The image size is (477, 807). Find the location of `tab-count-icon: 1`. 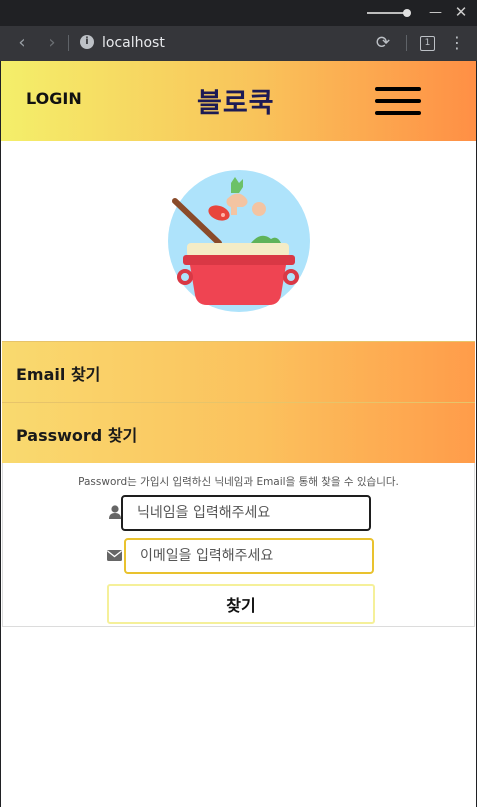

tab-count-icon: 1 is located at coordinates (427, 43).